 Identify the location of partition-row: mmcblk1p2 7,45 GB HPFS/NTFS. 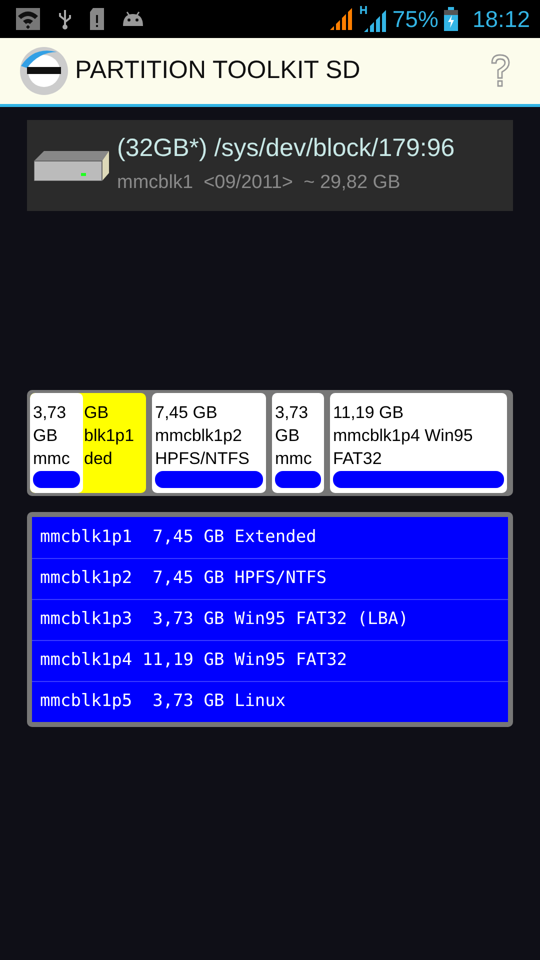
(270, 578).